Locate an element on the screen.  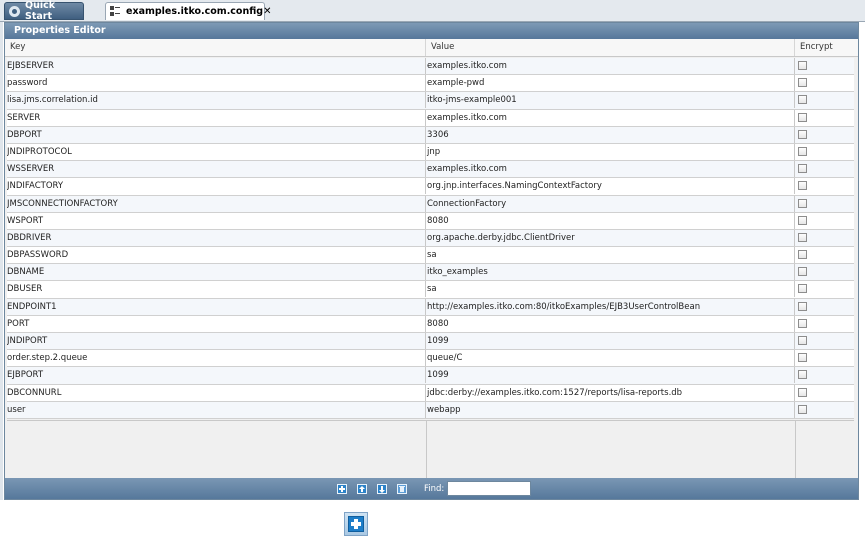
add-row-button is located at coordinates (342, 489).